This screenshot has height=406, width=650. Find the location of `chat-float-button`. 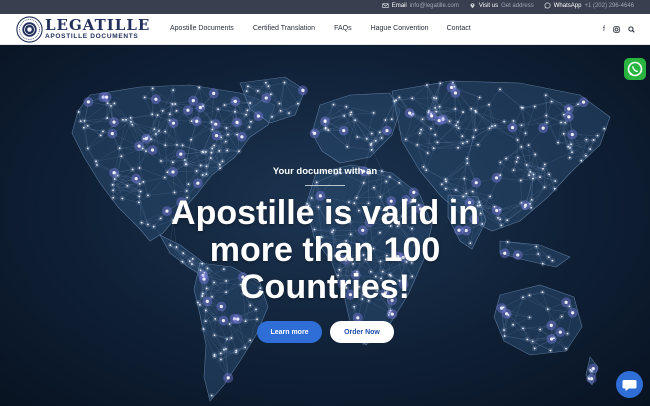

chat-float-button is located at coordinates (629, 384).